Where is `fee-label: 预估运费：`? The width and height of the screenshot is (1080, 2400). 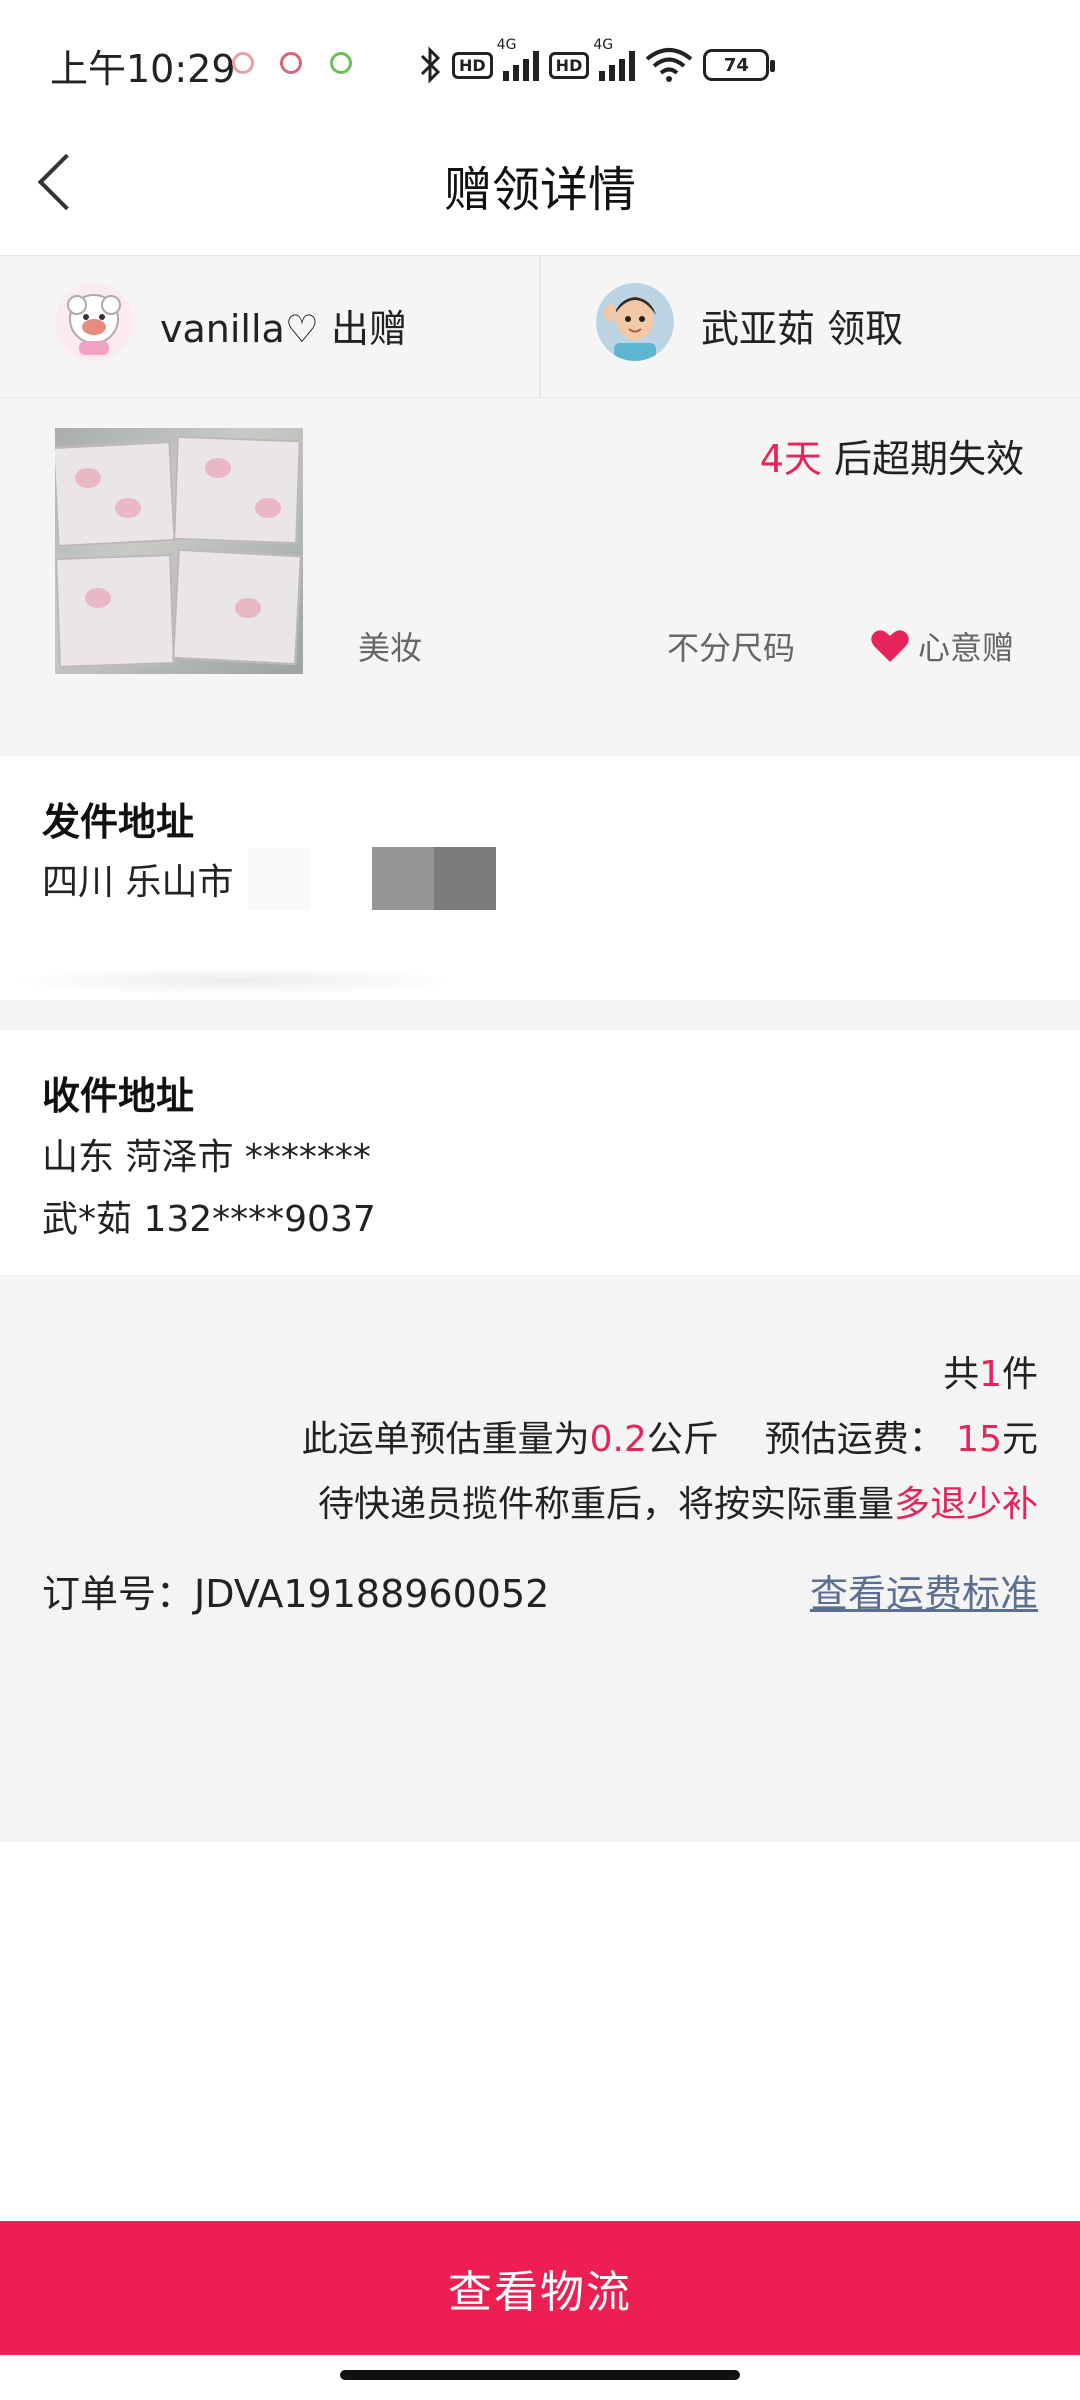
fee-label: 预估运费： is located at coordinates (854, 1439).